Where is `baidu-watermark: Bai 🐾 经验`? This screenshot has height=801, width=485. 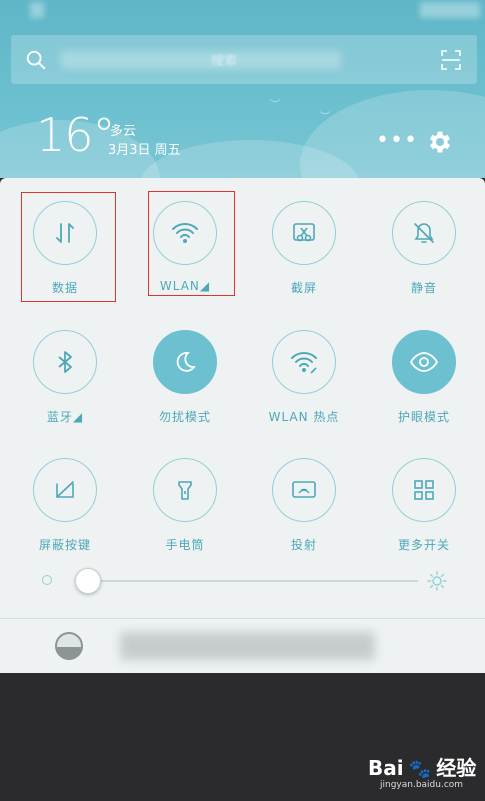 baidu-watermark: Bai 🐾 经验 is located at coordinates (422, 766).